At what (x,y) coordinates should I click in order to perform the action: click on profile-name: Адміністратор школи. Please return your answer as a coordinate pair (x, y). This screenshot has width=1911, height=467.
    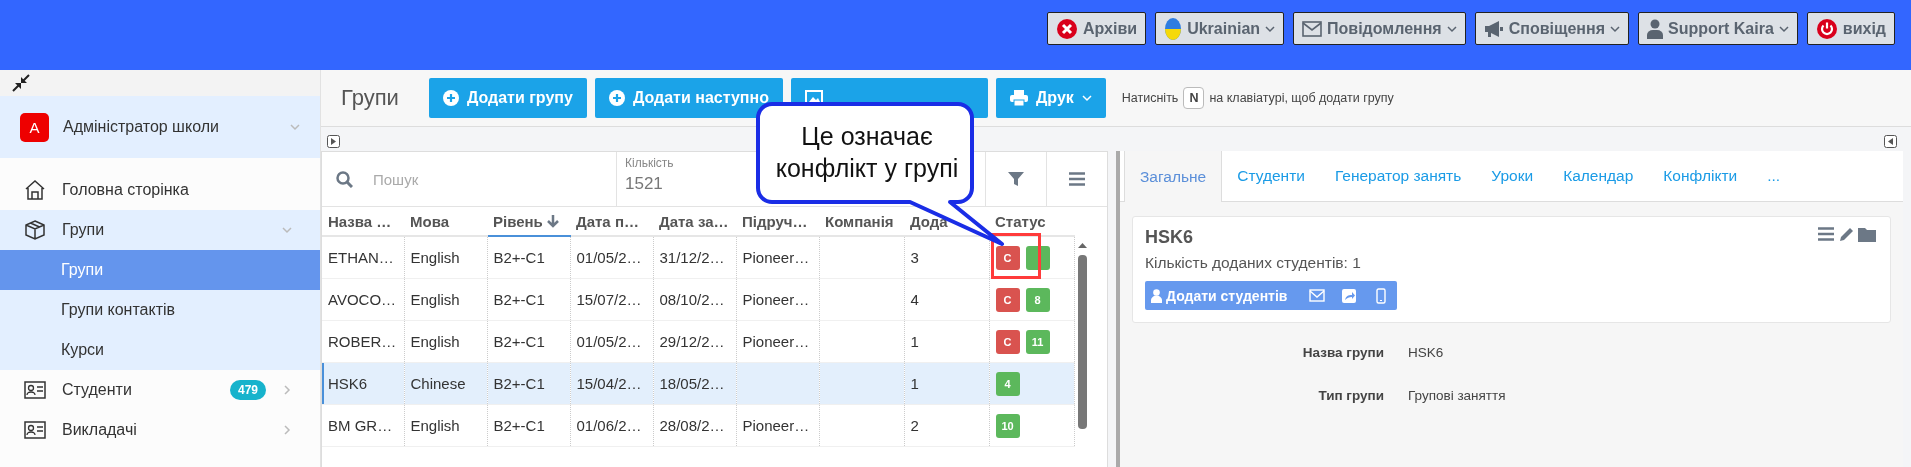
    Looking at the image, I should click on (141, 127).